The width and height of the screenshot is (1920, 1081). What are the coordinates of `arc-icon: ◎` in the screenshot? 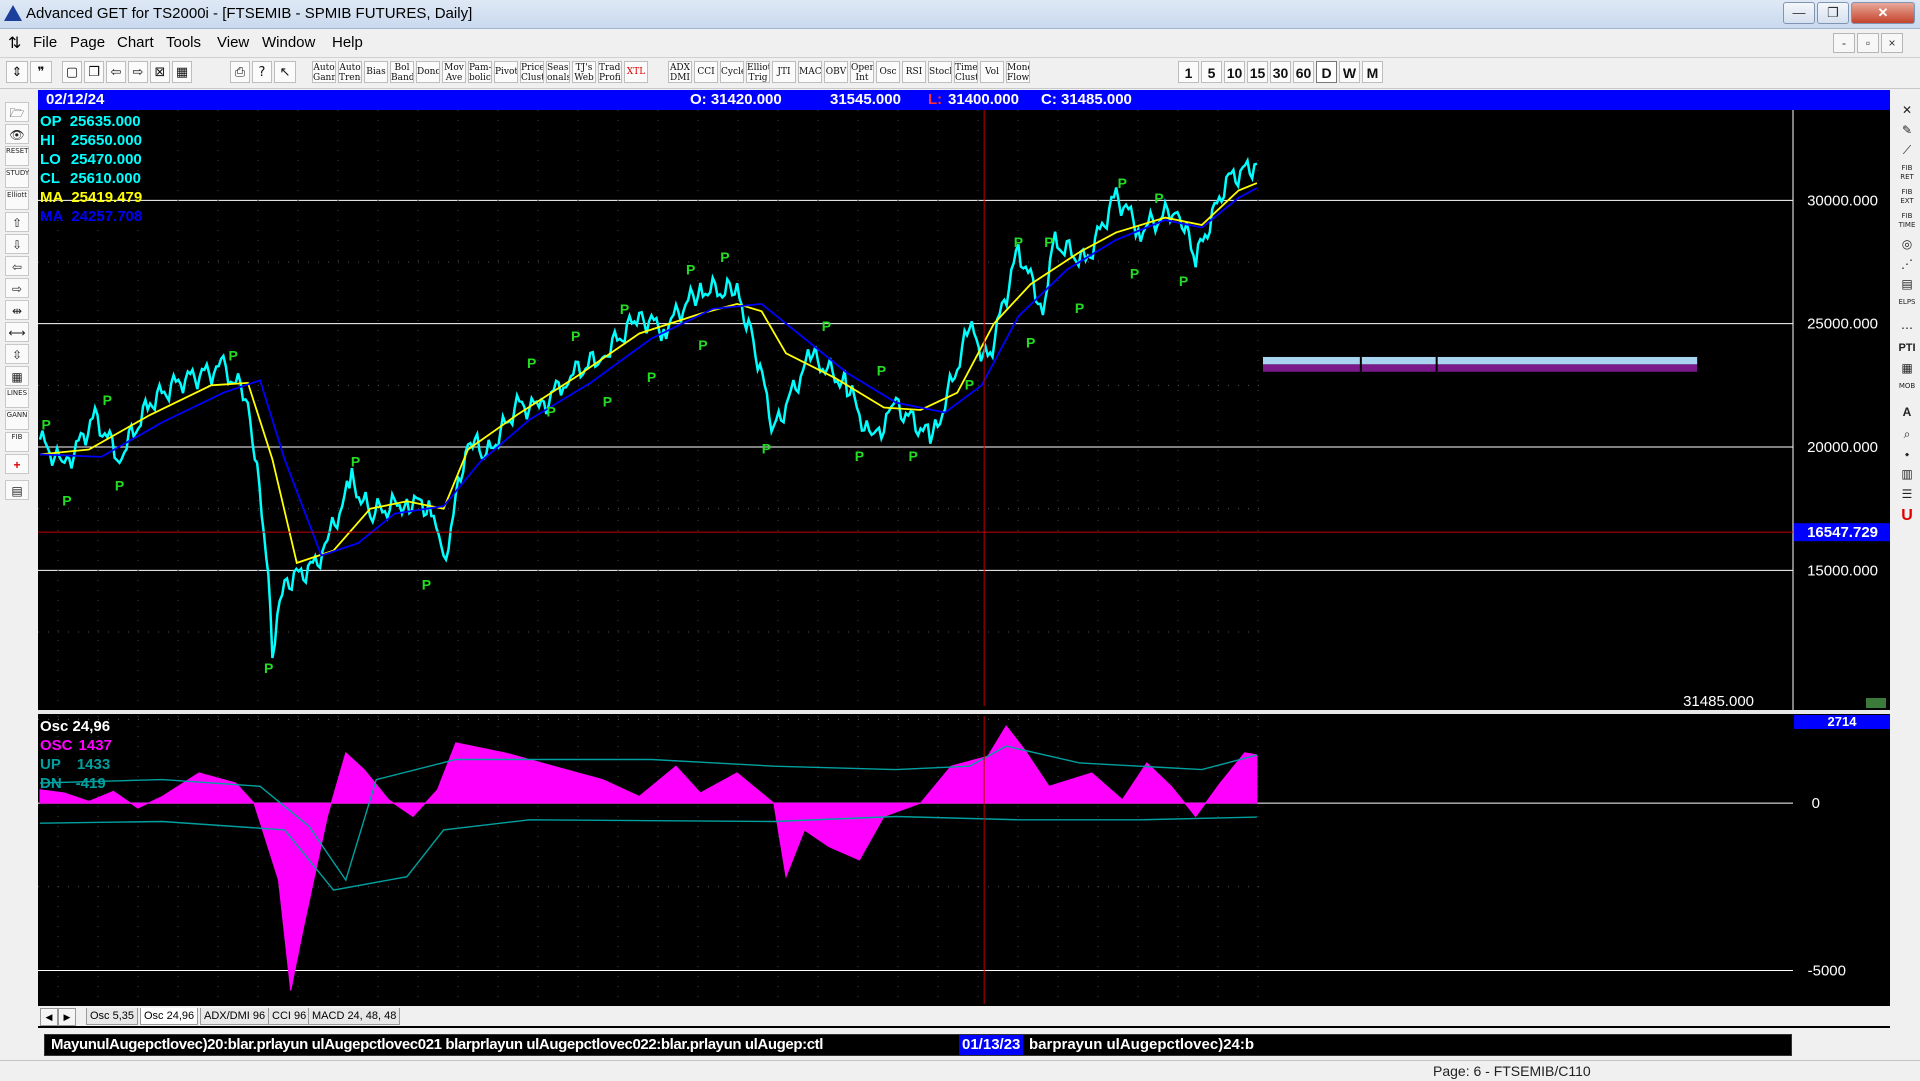 It's located at (1907, 244).